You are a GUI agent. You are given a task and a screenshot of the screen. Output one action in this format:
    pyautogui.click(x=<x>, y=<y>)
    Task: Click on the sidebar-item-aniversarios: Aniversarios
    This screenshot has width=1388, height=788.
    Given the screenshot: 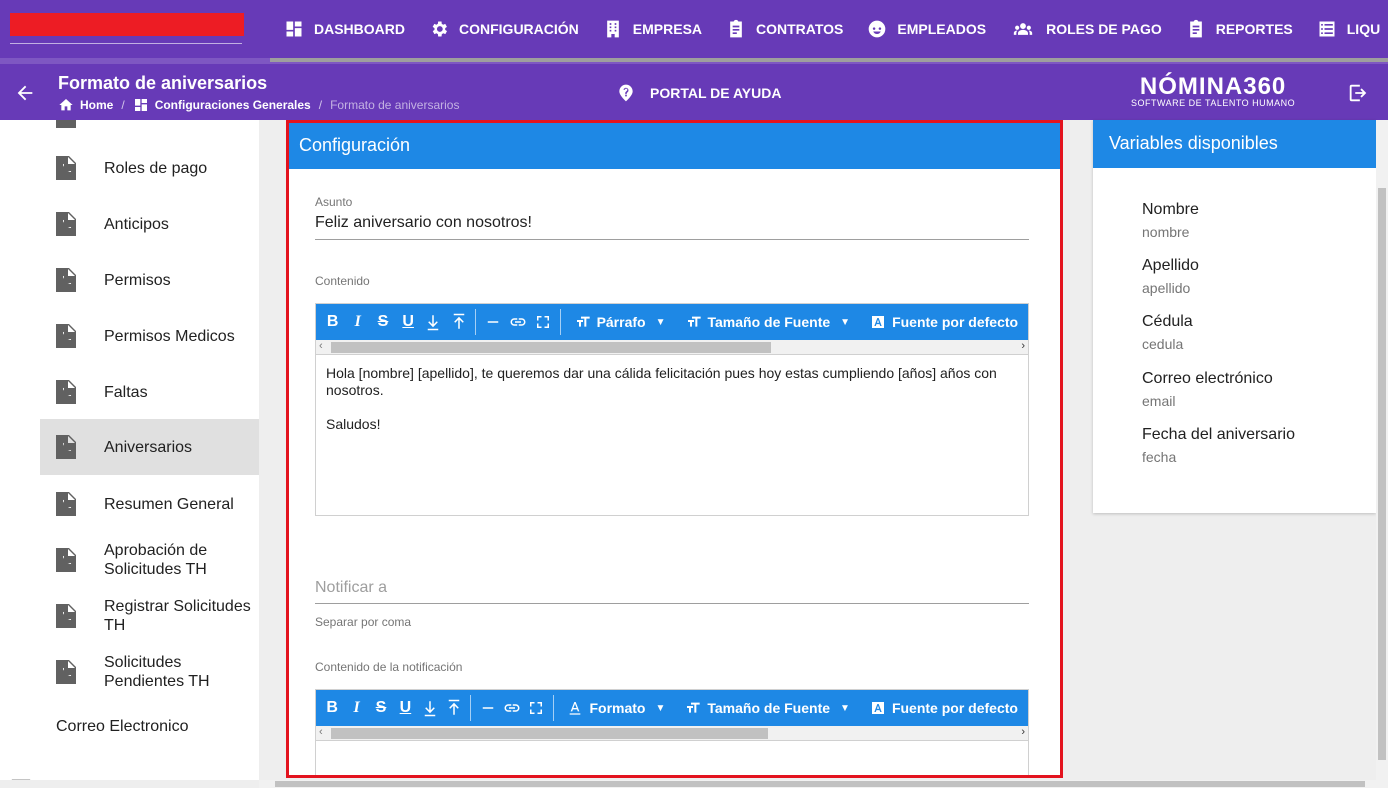 What is the action you would take?
    pyautogui.click(x=149, y=447)
    